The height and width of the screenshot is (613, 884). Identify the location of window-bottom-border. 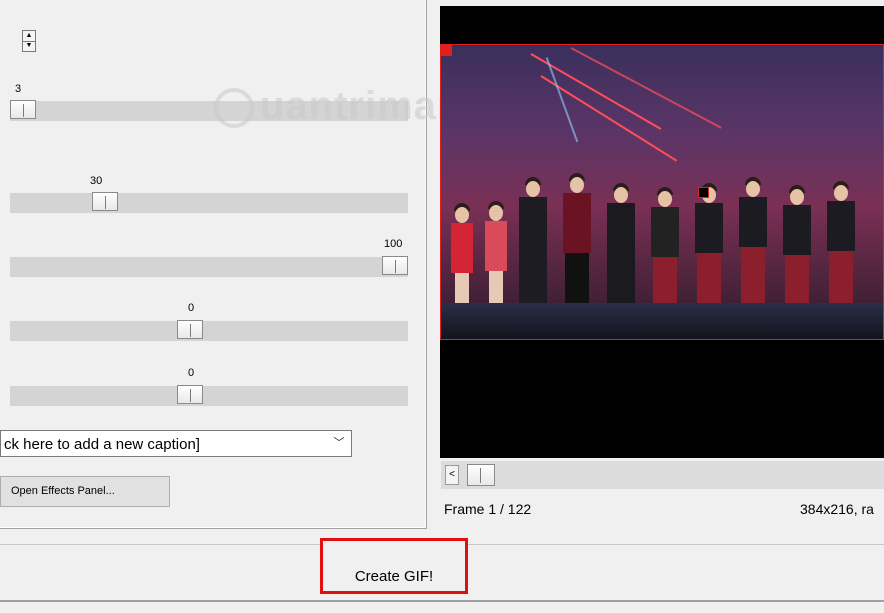
(442, 601).